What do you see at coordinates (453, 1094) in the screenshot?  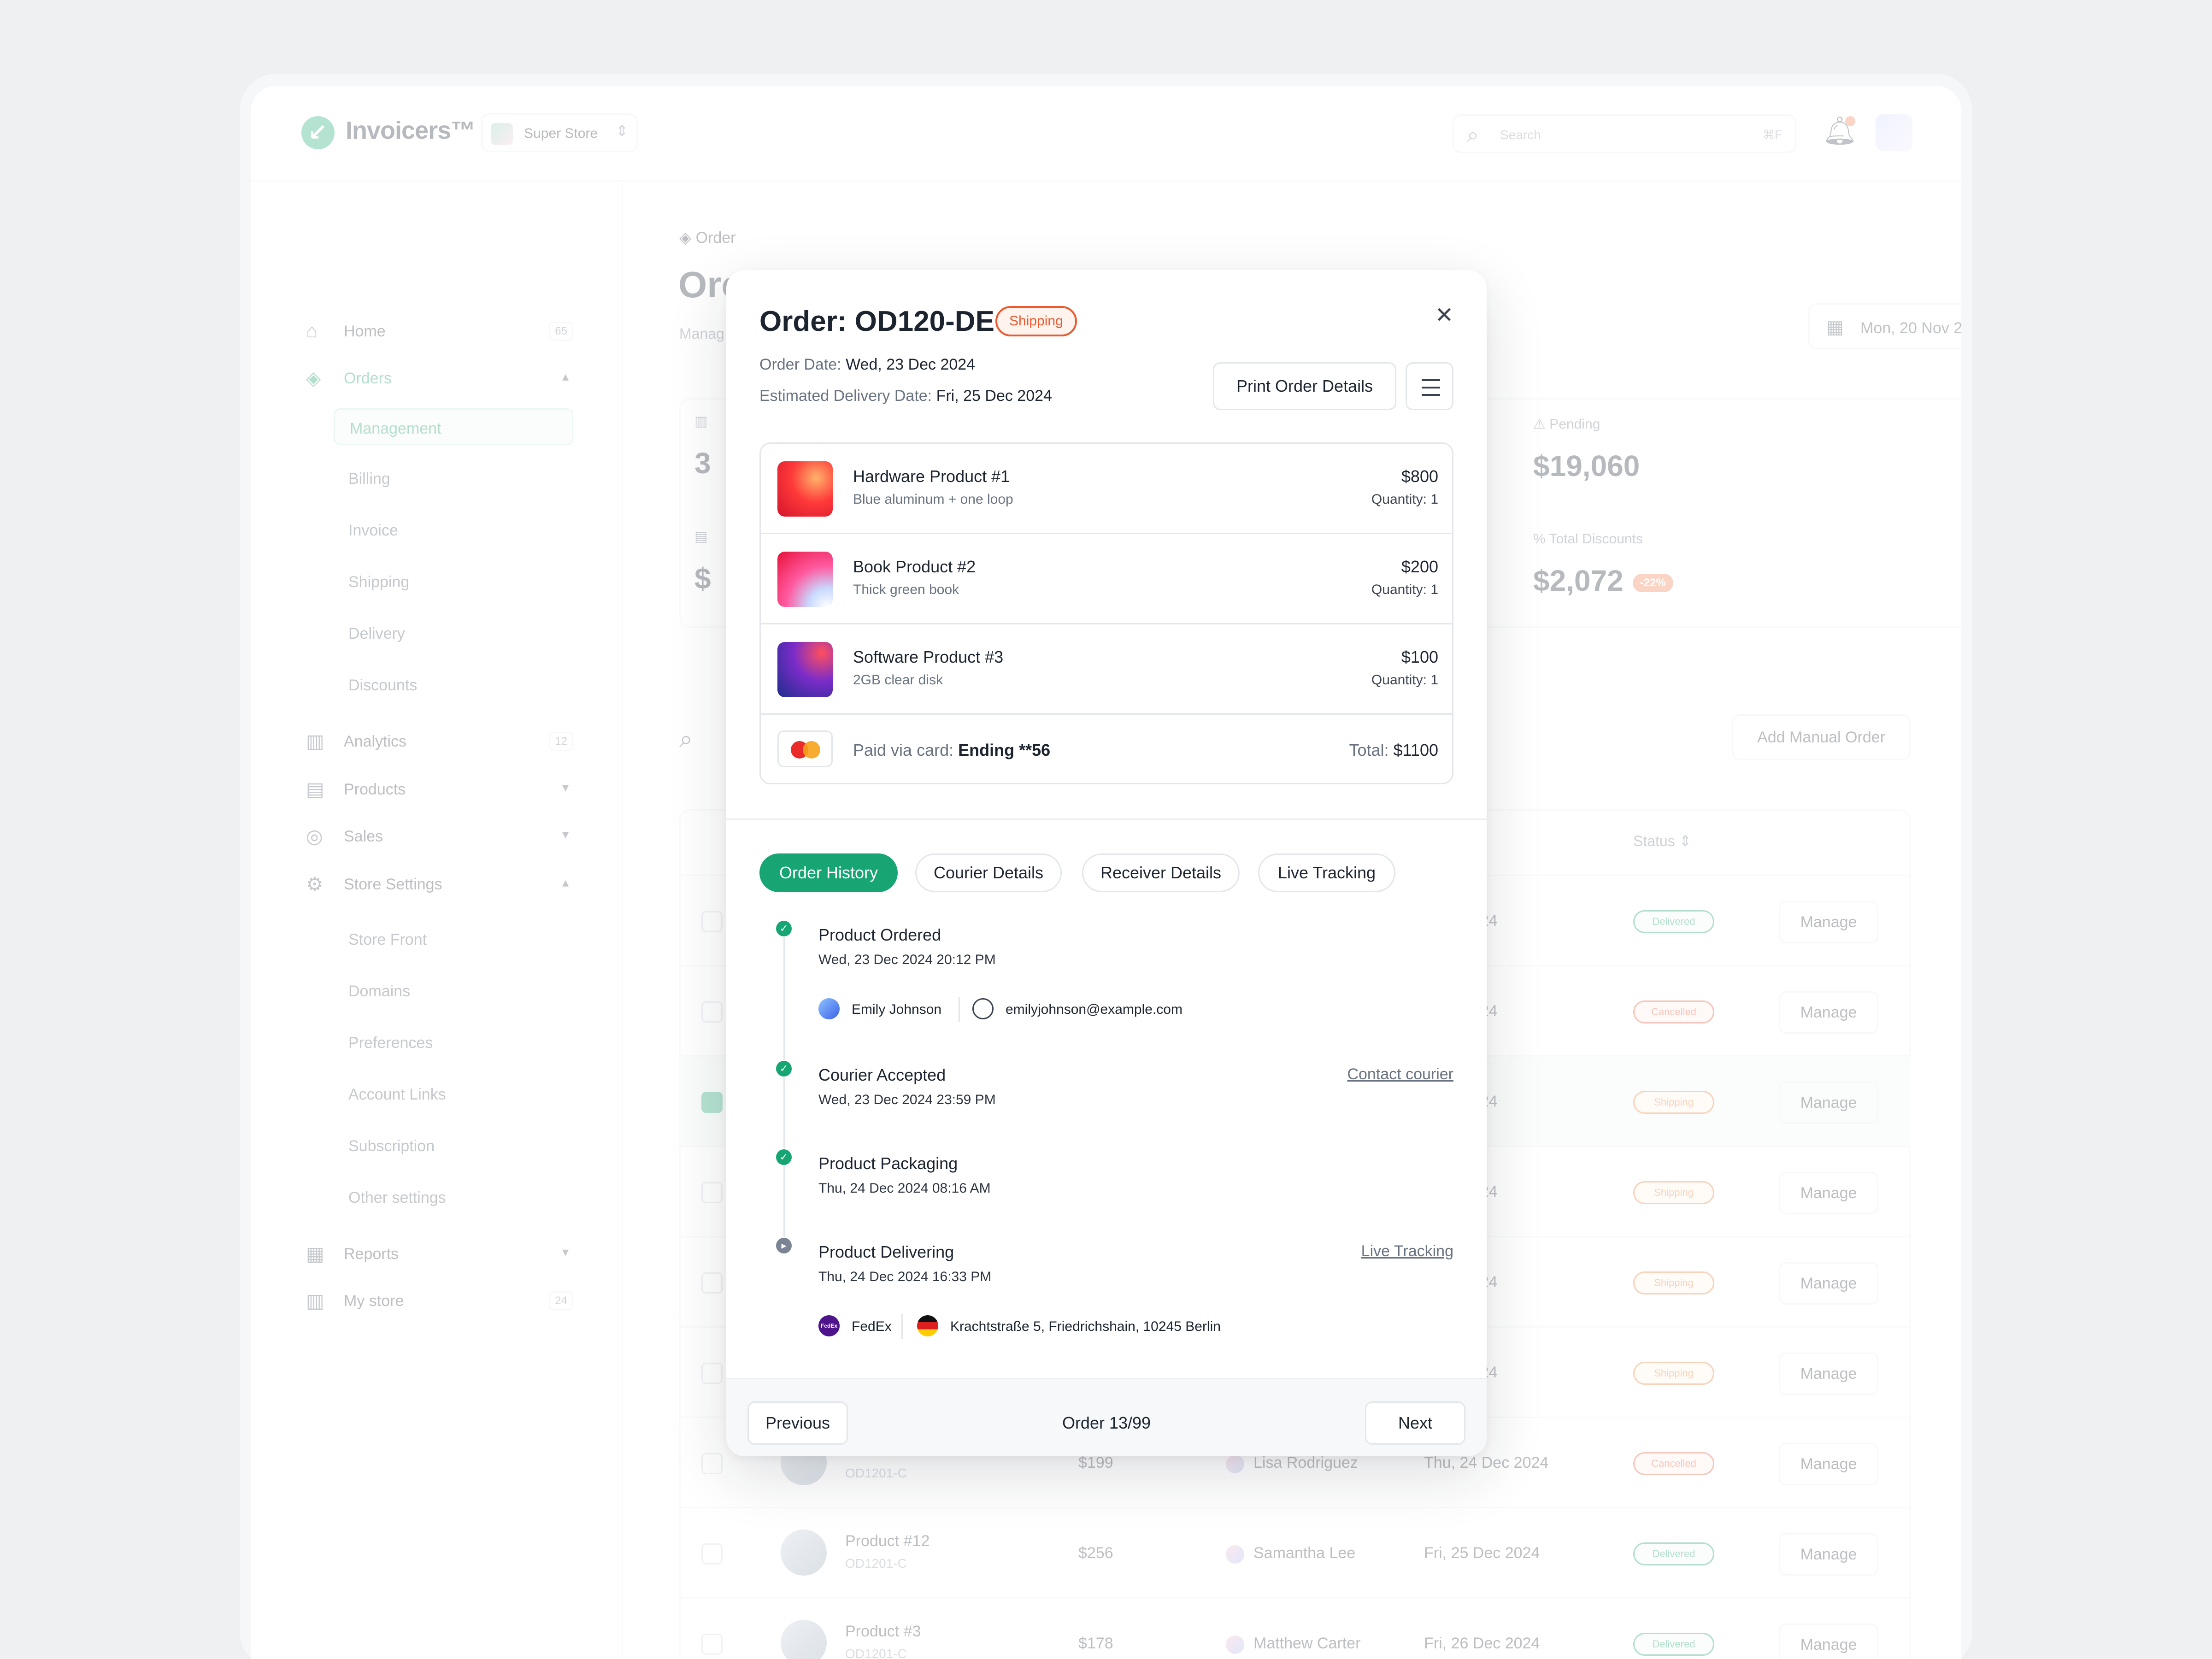 I see `sidebar-sub-account-links: Account Links` at bounding box center [453, 1094].